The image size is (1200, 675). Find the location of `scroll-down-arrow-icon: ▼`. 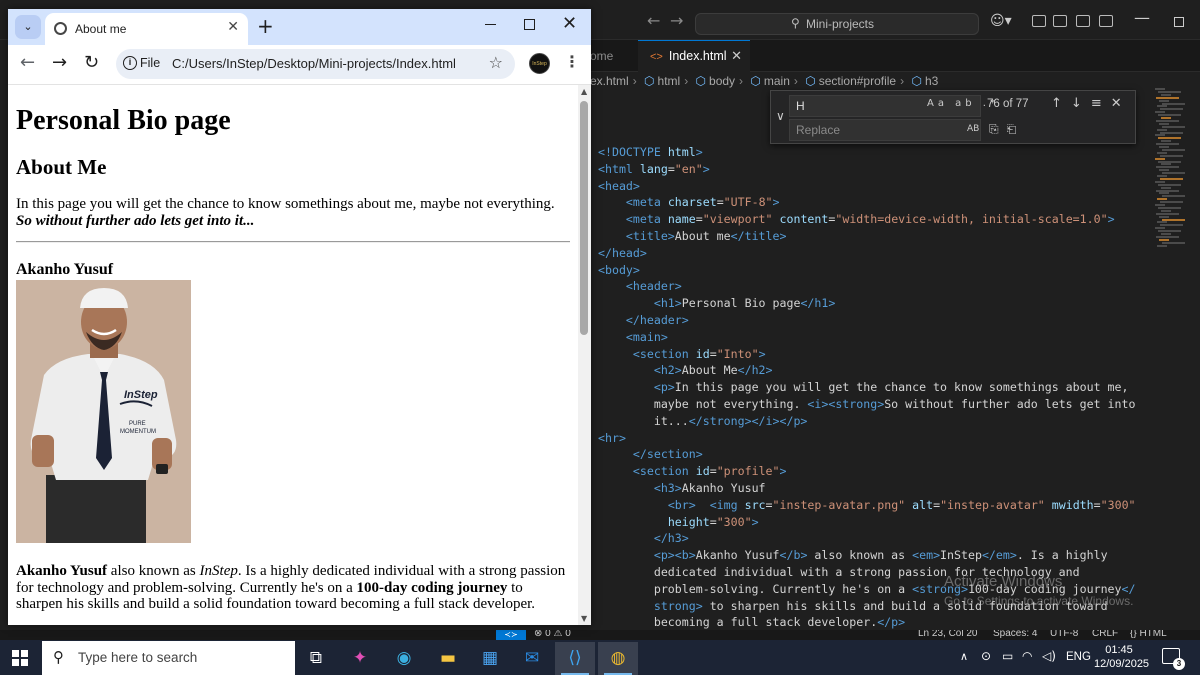

scroll-down-arrow-icon: ▼ is located at coordinates (584, 618).